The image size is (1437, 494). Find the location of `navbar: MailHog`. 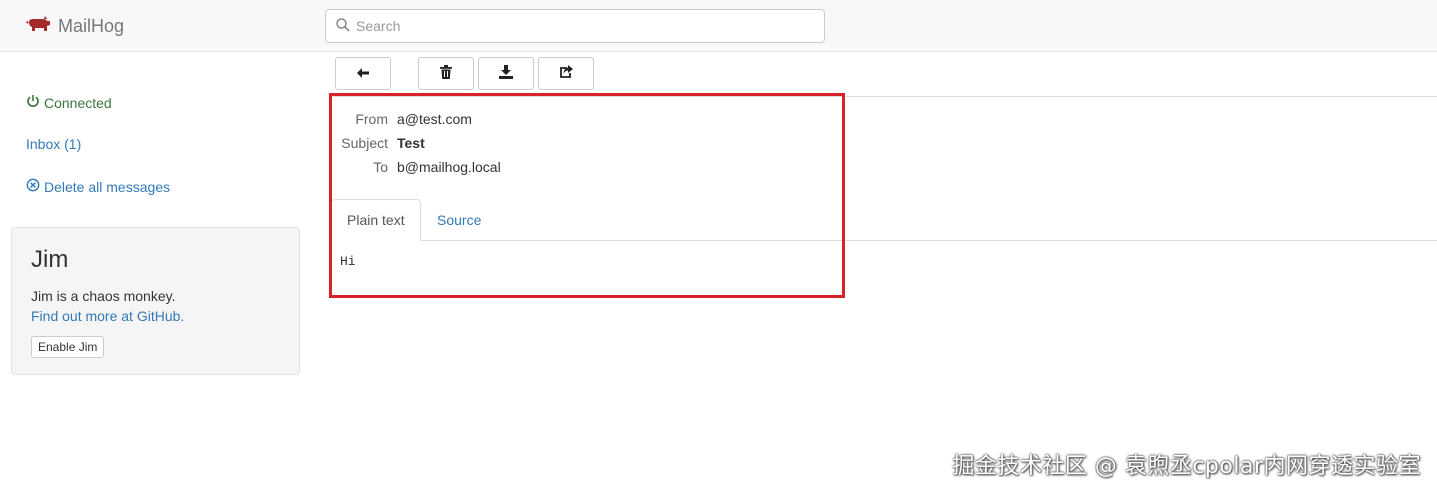

navbar: MailHog is located at coordinates (718, 26).